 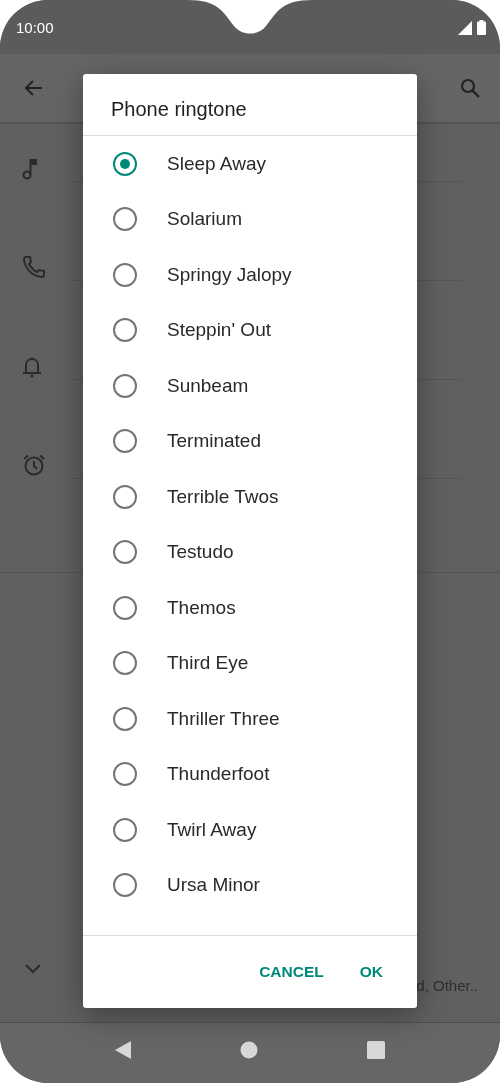 What do you see at coordinates (250, 275) in the screenshot?
I see `ringtone-option: Springy Jalopy` at bounding box center [250, 275].